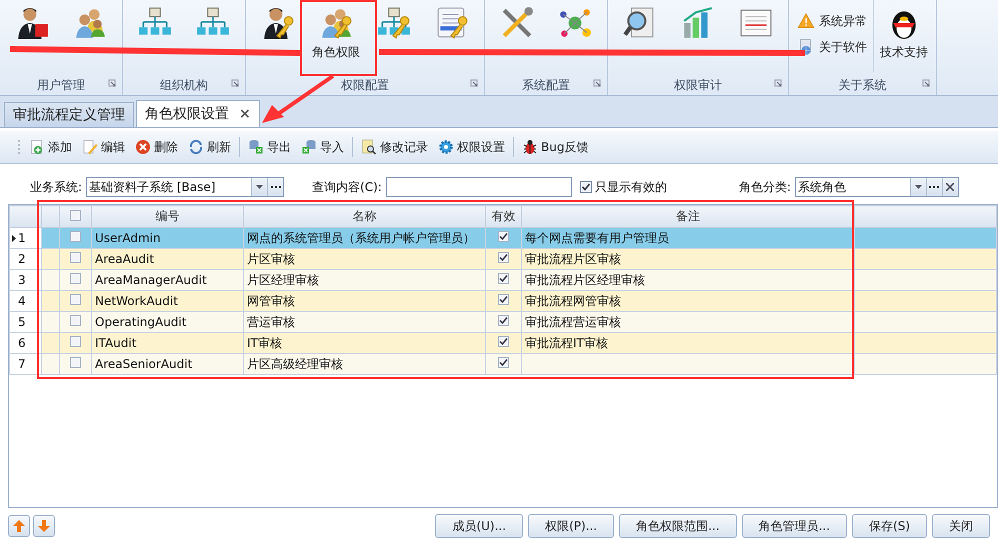 The image size is (998, 539). What do you see at coordinates (961, 526) in the screenshot?
I see `dialog-button: 关闭` at bounding box center [961, 526].